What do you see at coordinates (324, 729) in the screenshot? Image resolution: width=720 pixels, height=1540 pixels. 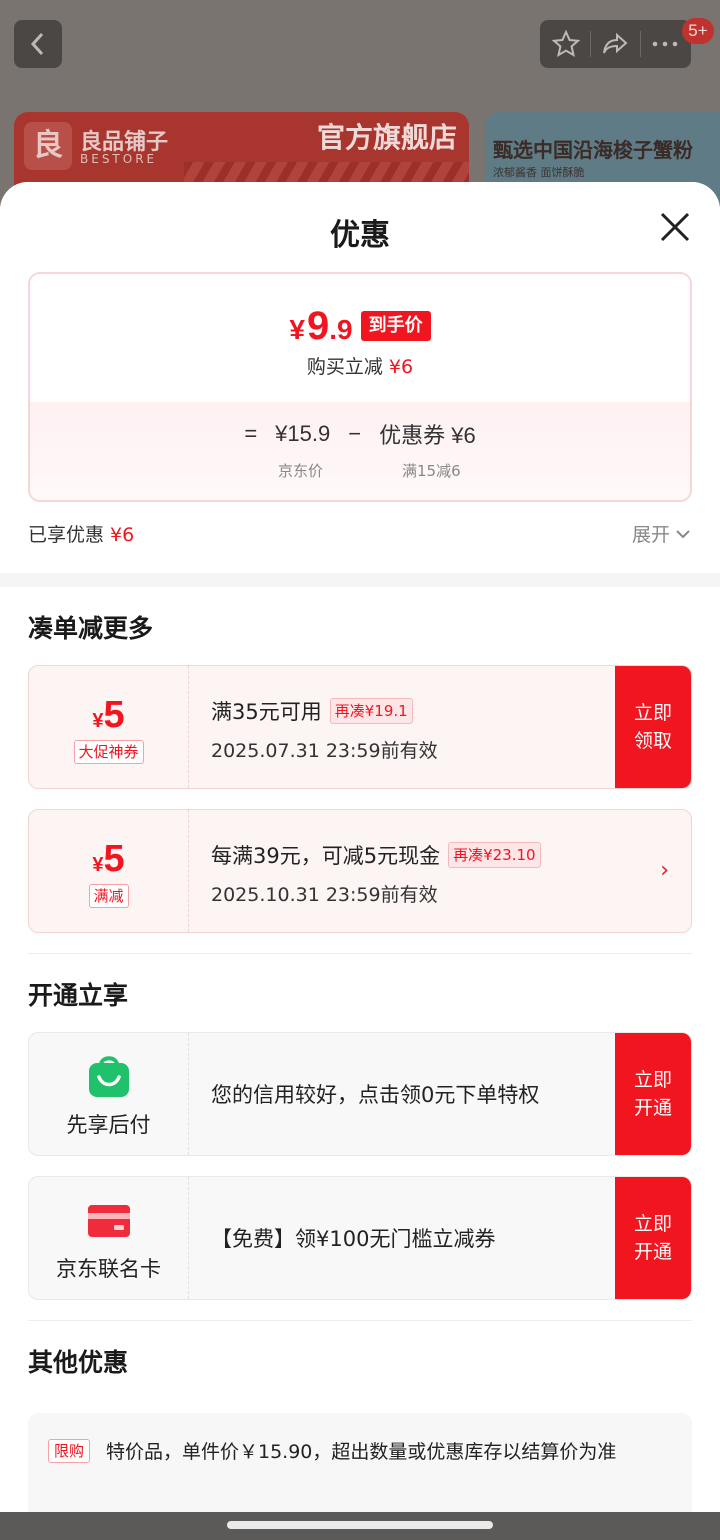 I see `coupon-info: 满35元可用 再凑¥19.1 2025.07.31 23:59前有效` at bounding box center [324, 729].